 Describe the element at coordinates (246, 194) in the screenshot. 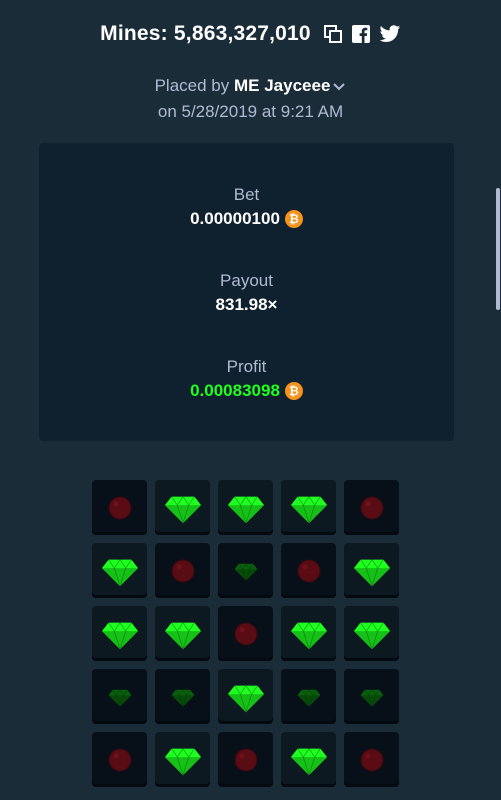

I see `bet-label: Bet` at that location.